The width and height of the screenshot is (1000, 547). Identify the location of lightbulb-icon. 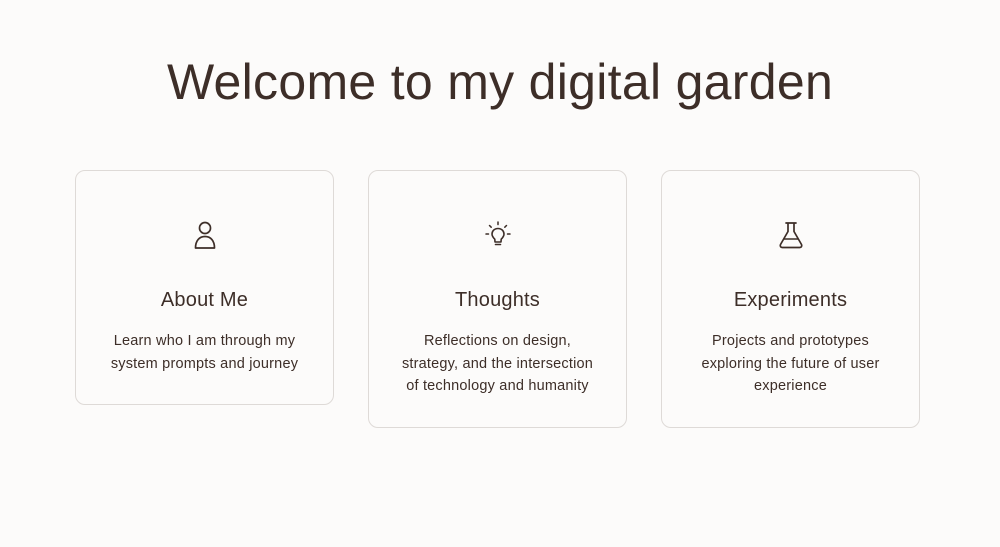
(498, 235).